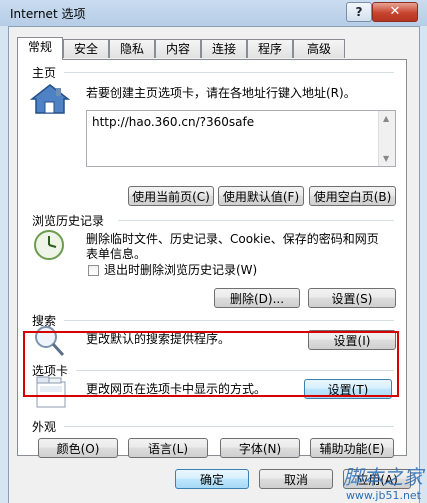 The height and width of the screenshot is (503, 427). I want to click on history-description: 删除临时文件、历史记录、Cookie、保存的密码和网页表单信息。, so click(232, 246).